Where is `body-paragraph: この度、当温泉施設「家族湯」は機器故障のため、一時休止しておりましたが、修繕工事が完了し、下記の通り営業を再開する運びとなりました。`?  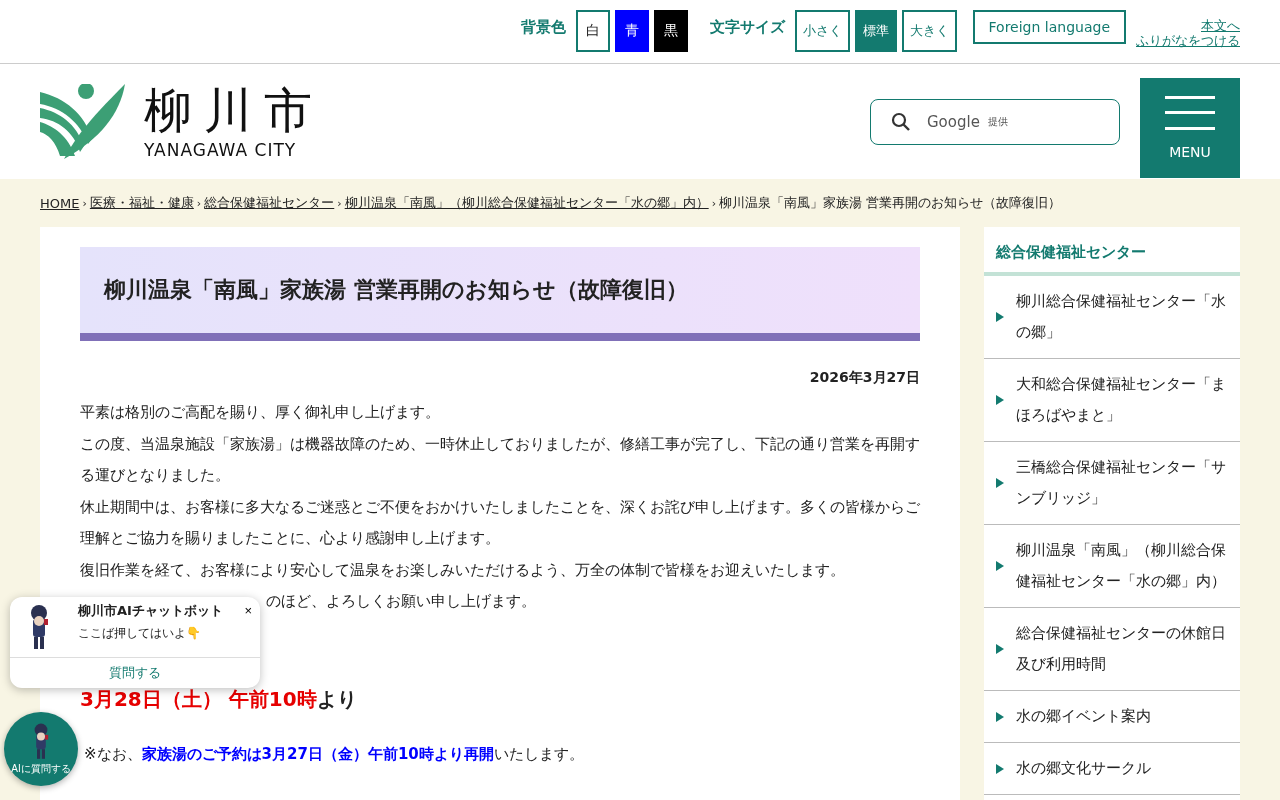
body-paragraph: この度、当温泉施設「家族湯」は機器故障のため、一時休止しておりましたが、修繕工事が完了し、下記の通り営業を再開する運びとなりました。 is located at coordinates (500, 459).